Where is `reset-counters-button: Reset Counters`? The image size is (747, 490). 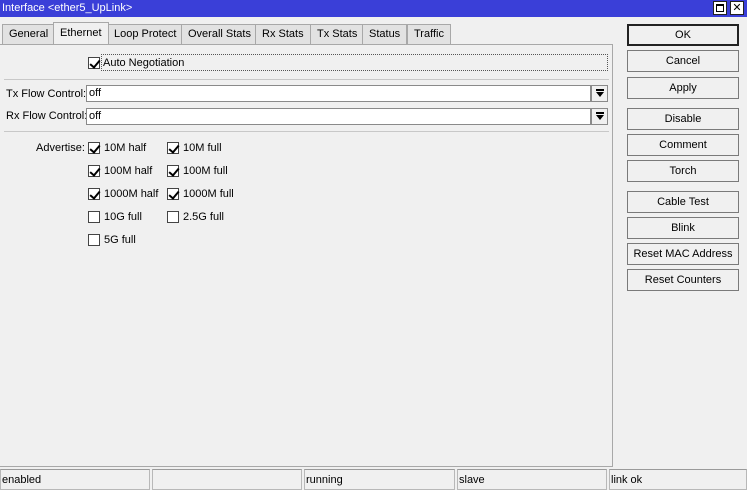
reset-counters-button: Reset Counters is located at coordinates (683, 280).